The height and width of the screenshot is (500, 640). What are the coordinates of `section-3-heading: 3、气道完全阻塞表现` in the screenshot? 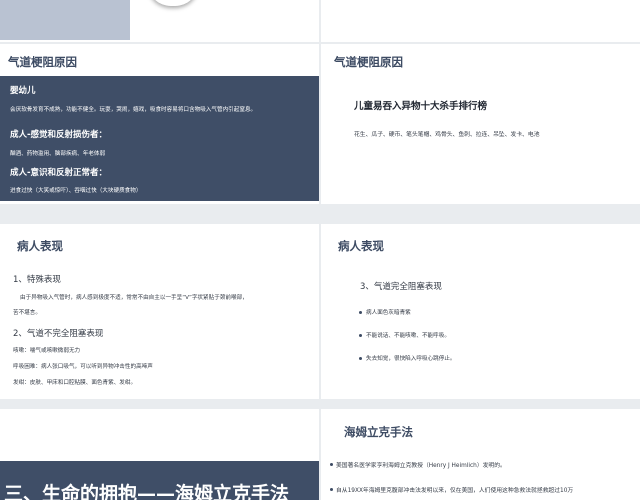 It's located at (401, 287).